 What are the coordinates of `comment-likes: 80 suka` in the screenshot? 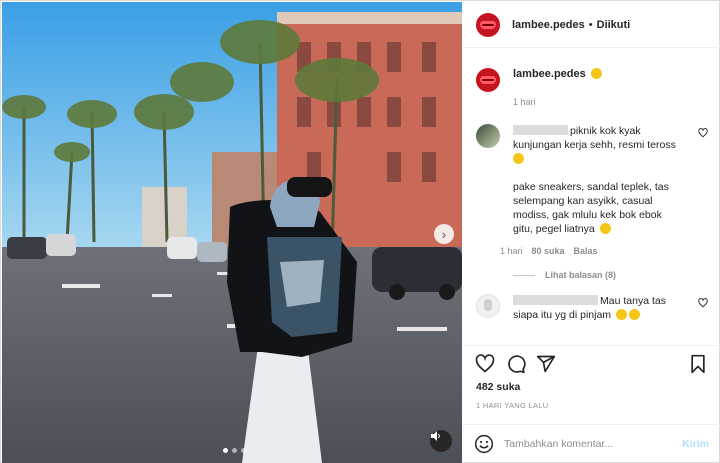 It's located at (548, 251).